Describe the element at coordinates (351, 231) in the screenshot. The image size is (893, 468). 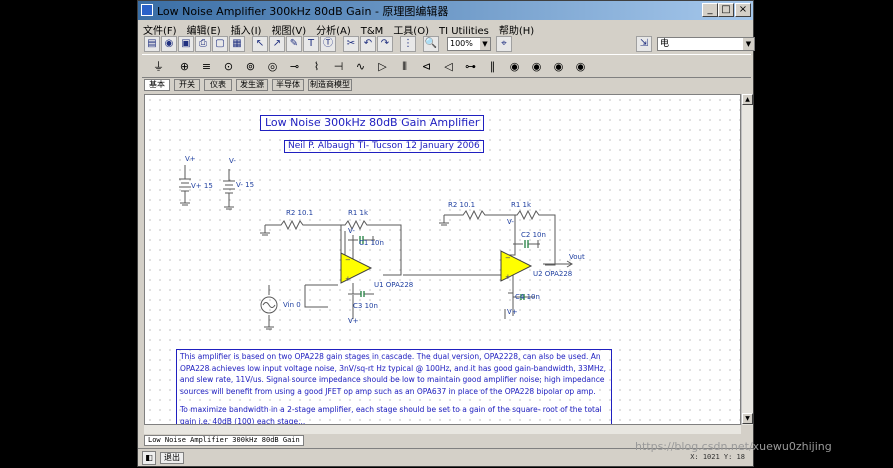
I see `label-vminus-1: V-` at that location.